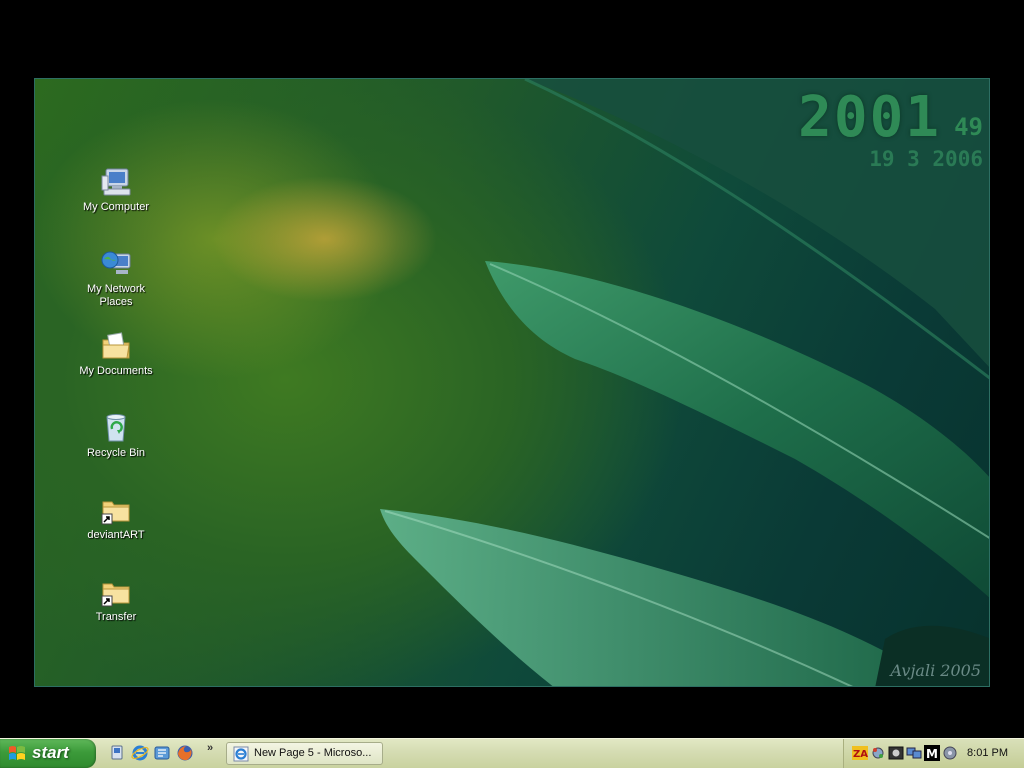  What do you see at coordinates (116, 182) in the screenshot?
I see `my-computer-icon` at bounding box center [116, 182].